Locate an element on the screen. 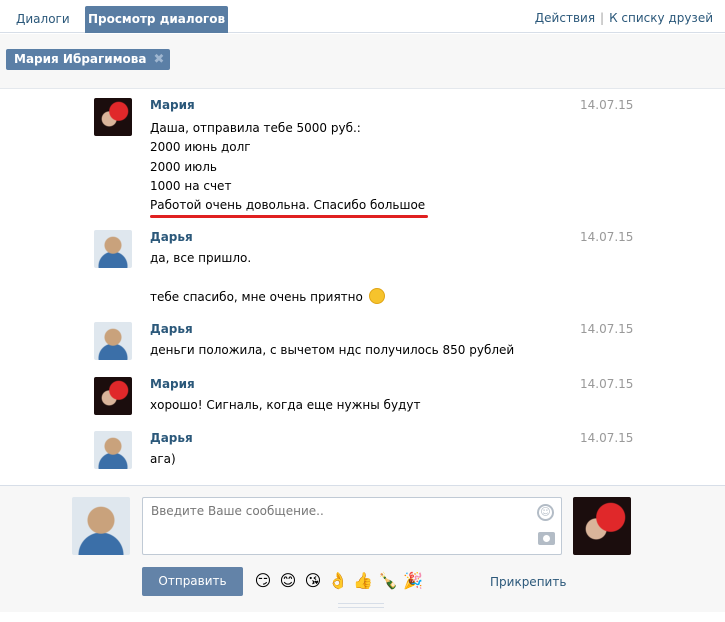 The width and height of the screenshot is (725, 622). message-text: да, все пришло. is located at coordinates (201, 258).